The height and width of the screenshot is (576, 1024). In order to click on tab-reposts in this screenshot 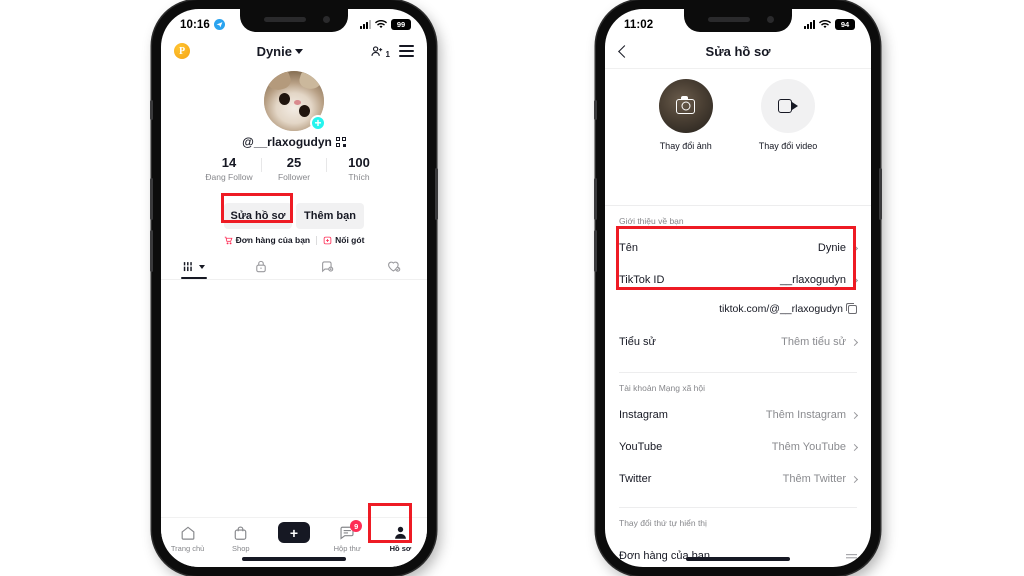, I will do `click(327, 266)`.